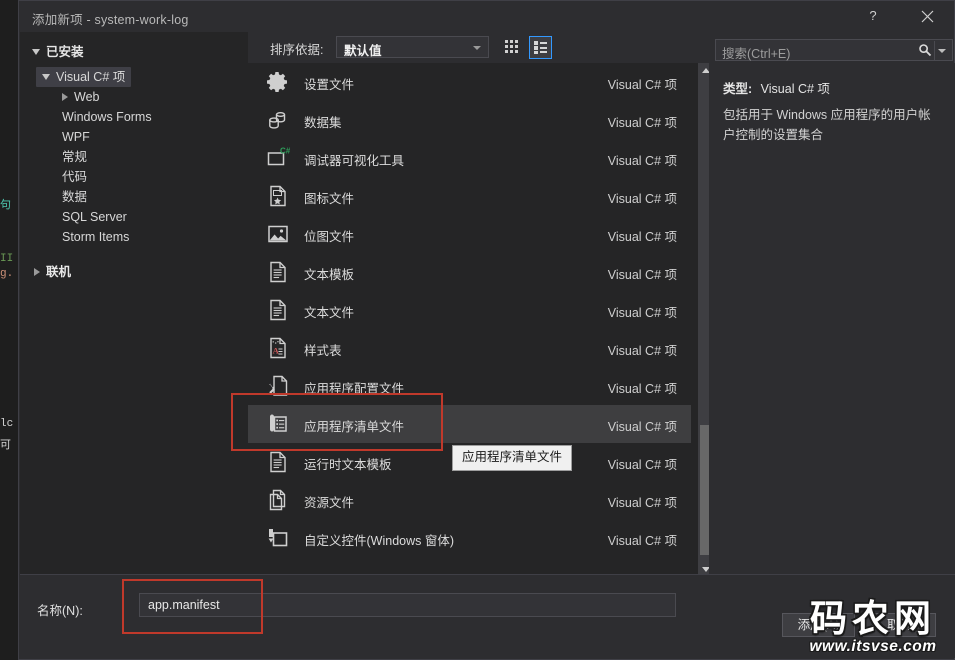  What do you see at coordinates (52, 272) in the screenshot?
I see `sidebar-item-10: 联机` at bounding box center [52, 272].